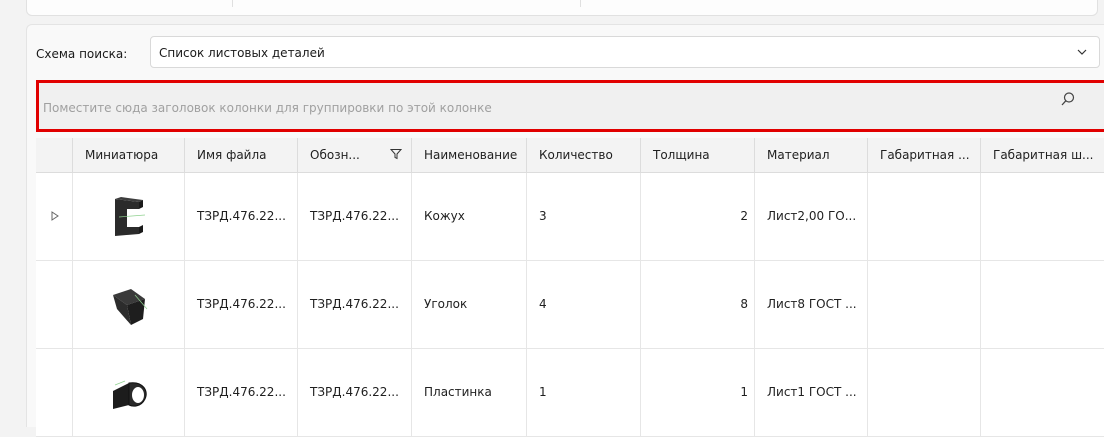 The image size is (1104, 437). Describe the element at coordinates (583, 392) in the screenshot. I see `quantity-cell: 1` at that location.